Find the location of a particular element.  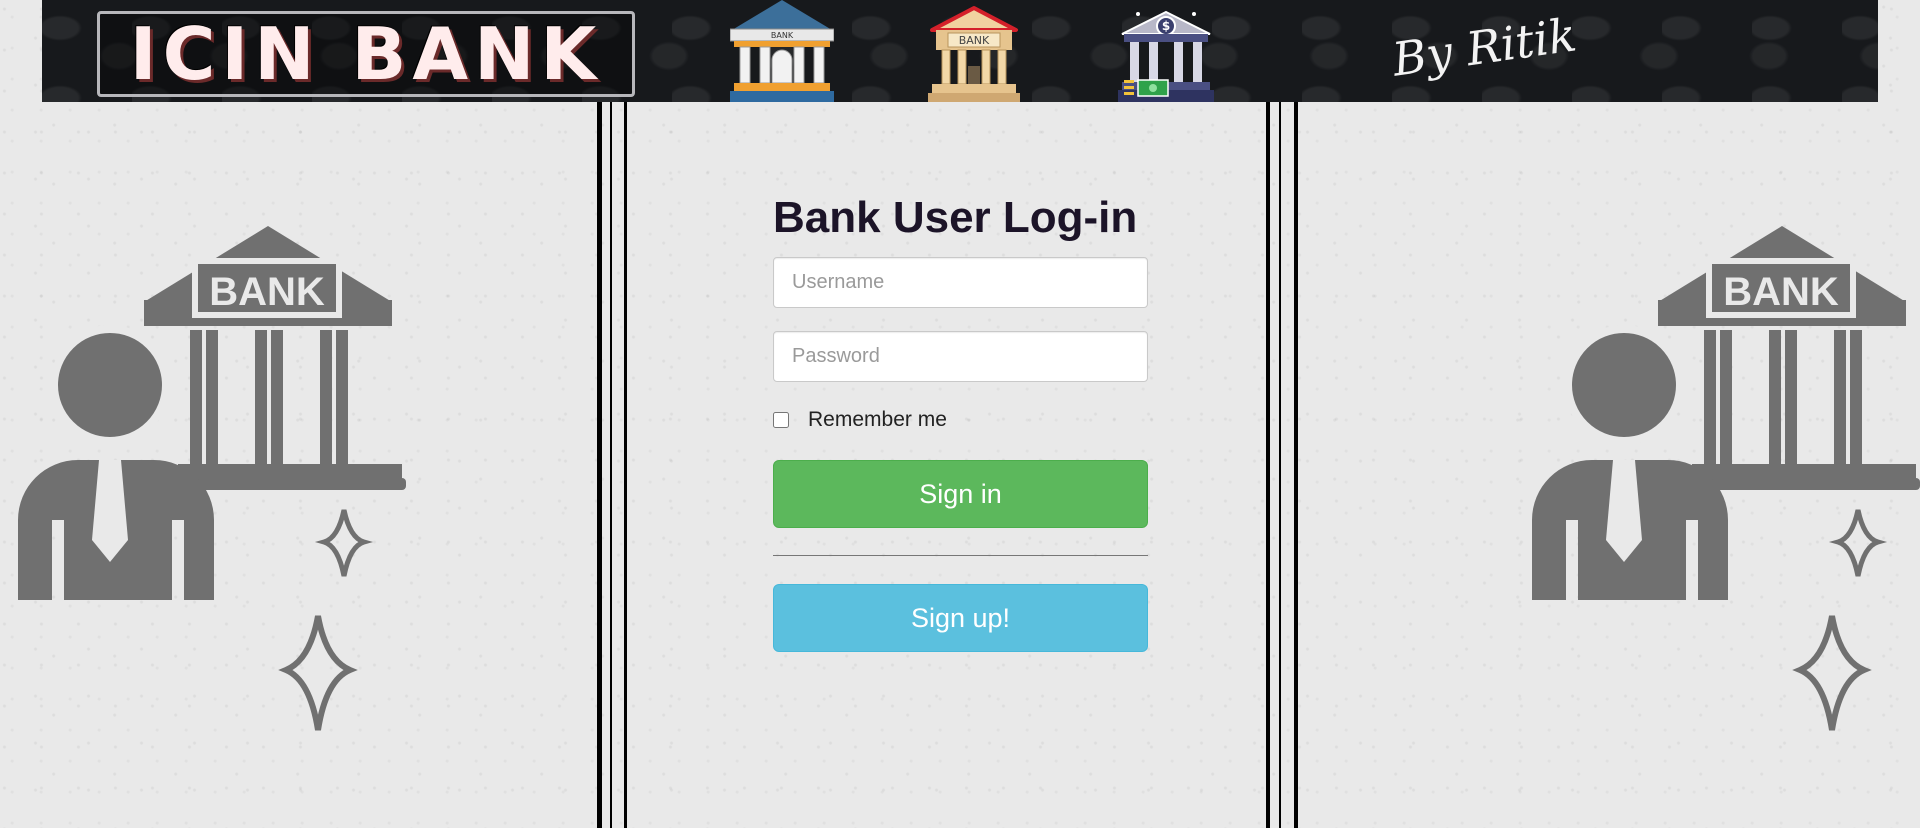

remember-me-row: Remember me is located at coordinates (860, 420).